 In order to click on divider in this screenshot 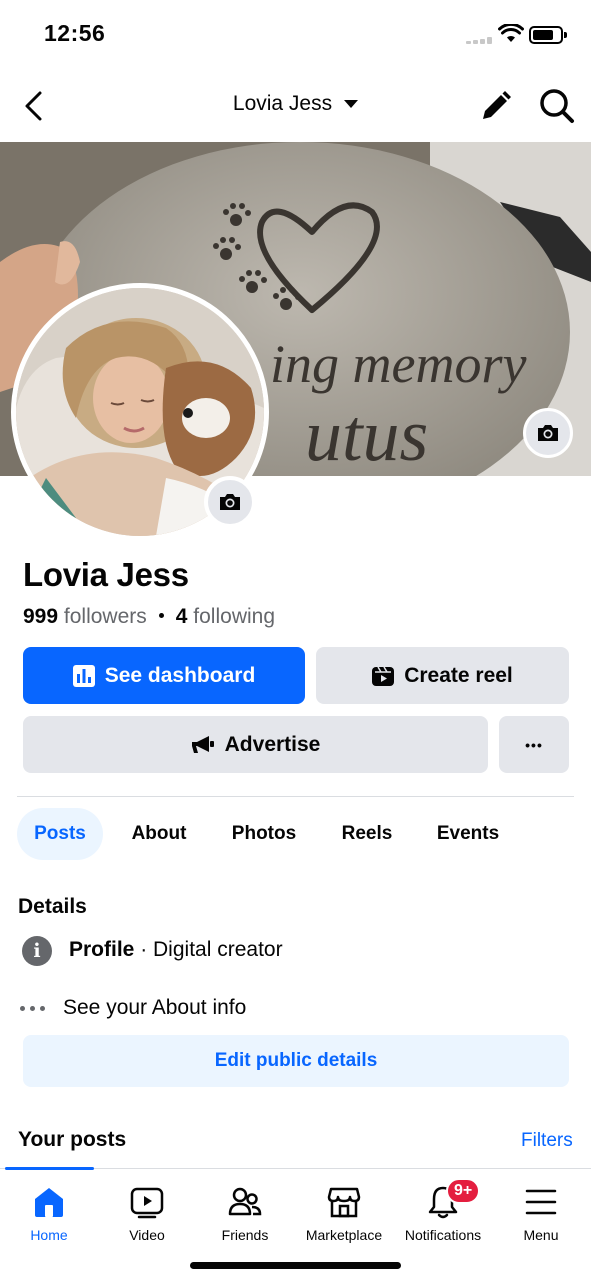, I will do `click(295, 796)`.